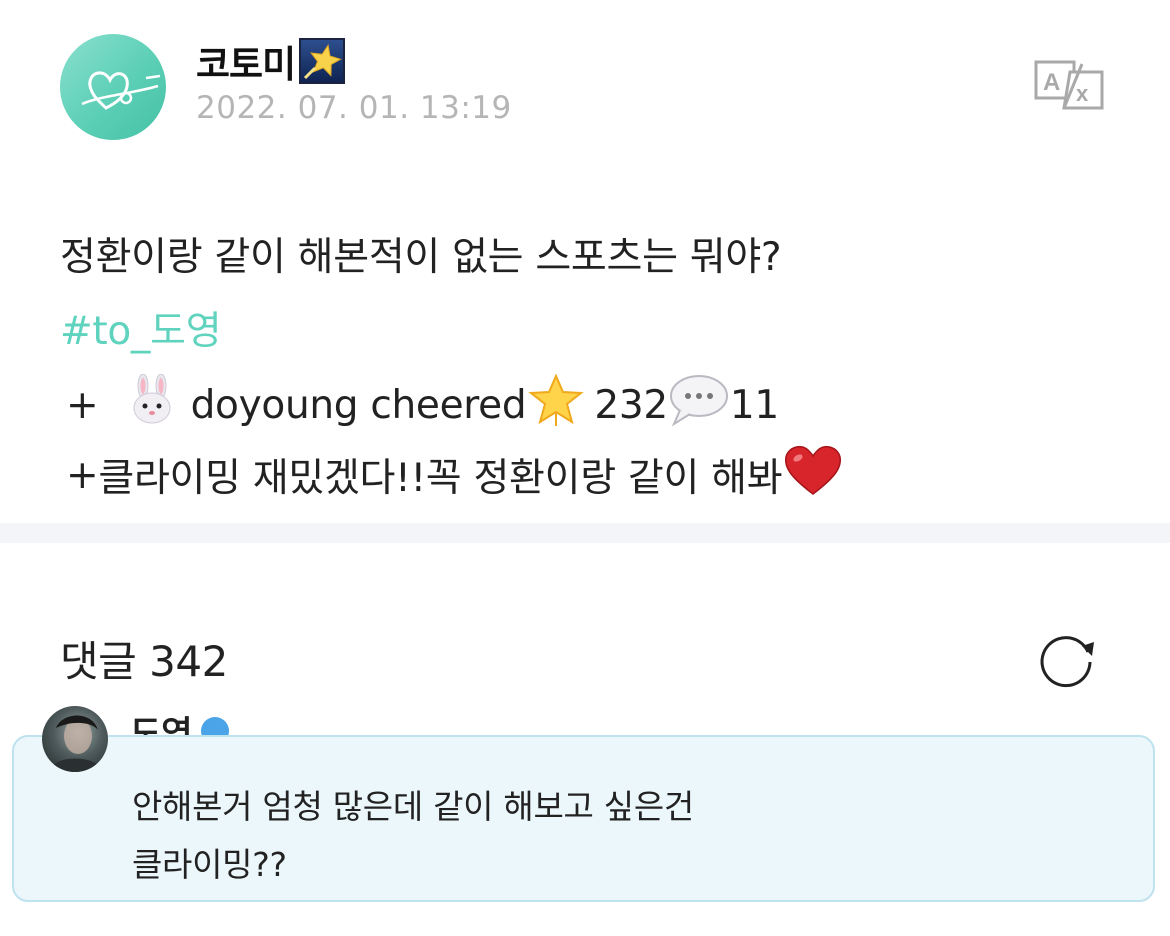  I want to click on comment-author-row: 도영, so click(200, 718).